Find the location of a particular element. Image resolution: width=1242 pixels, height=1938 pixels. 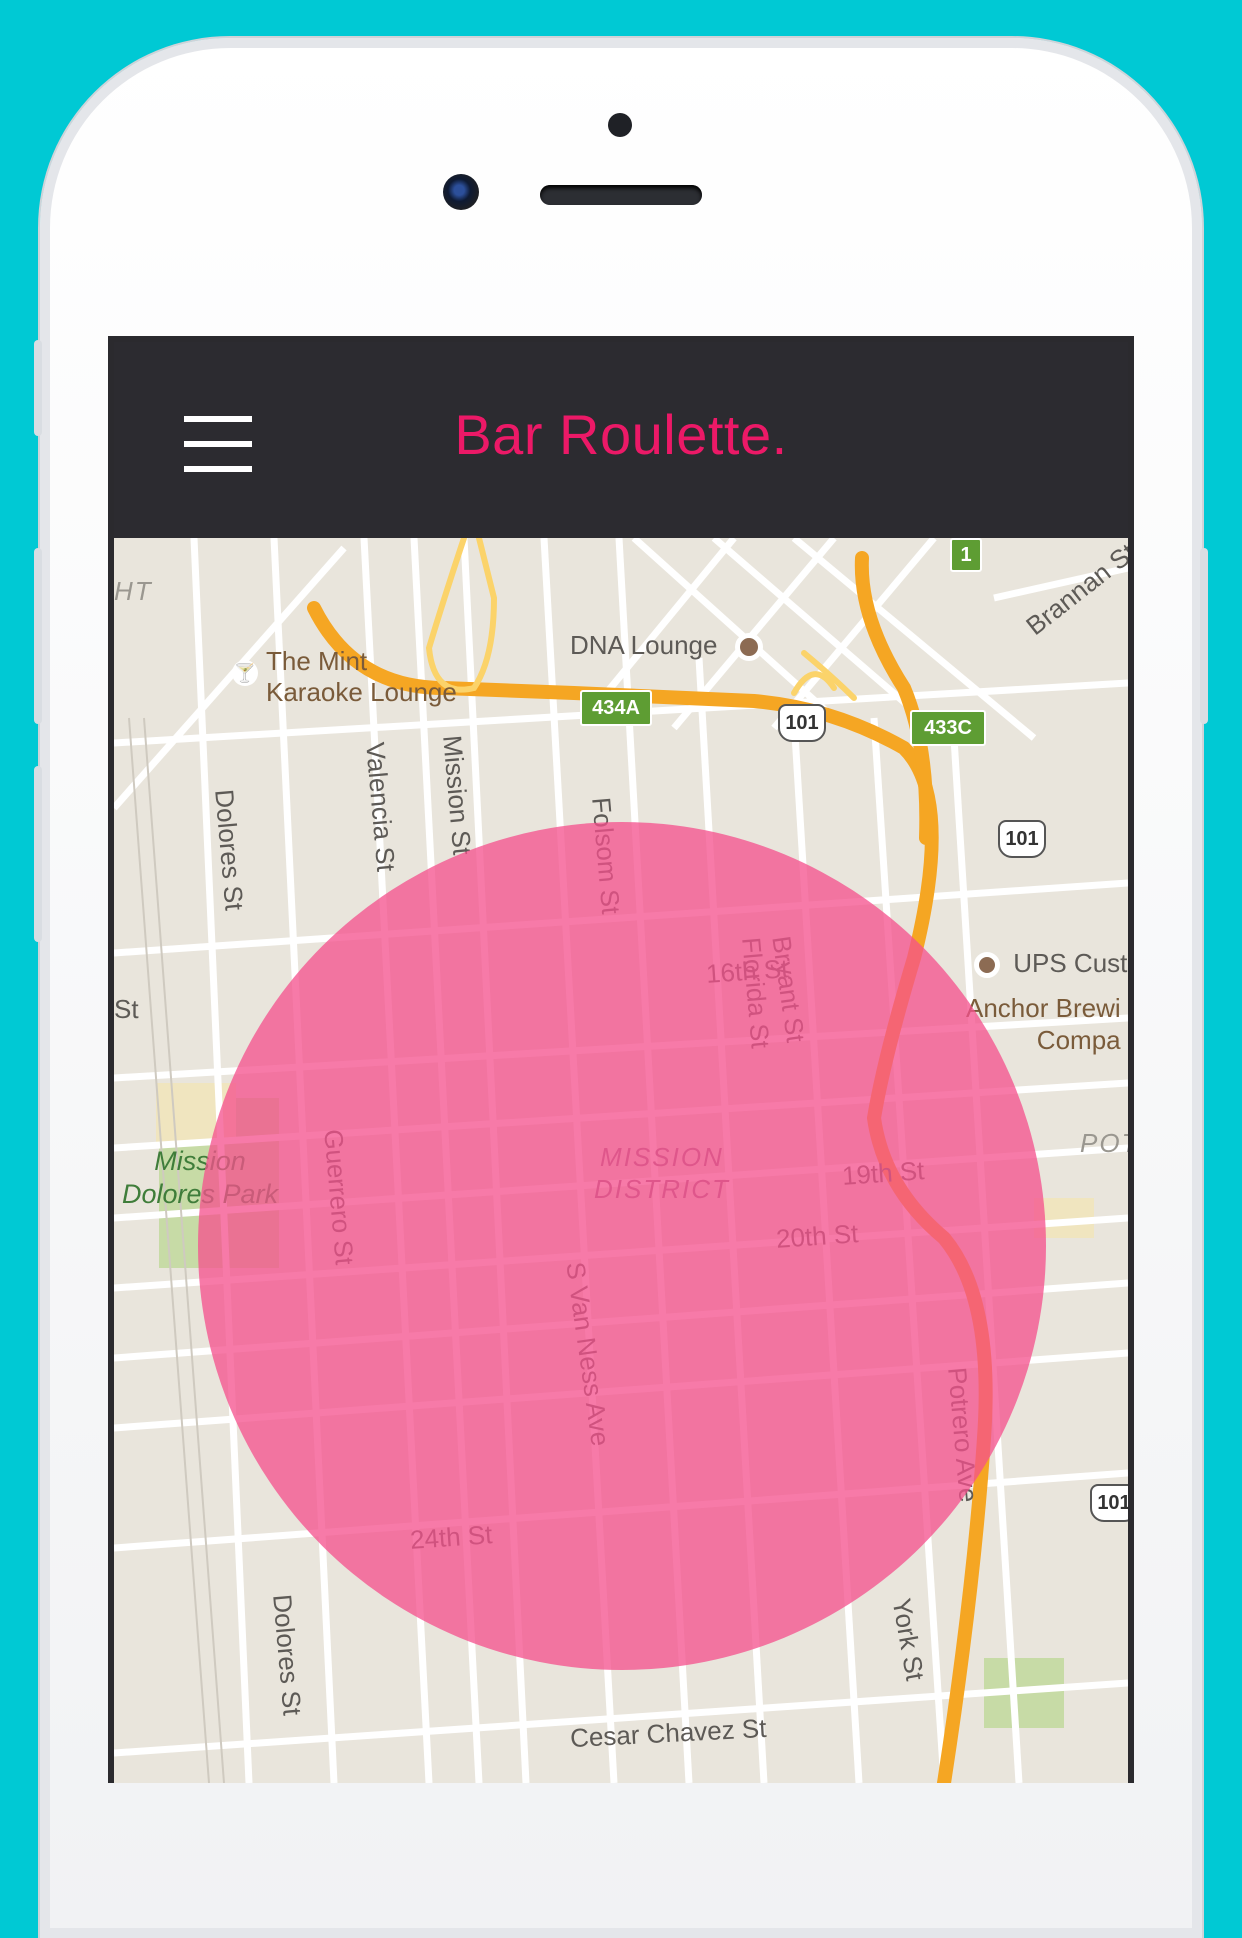

street-label-20th: 20th St is located at coordinates (817, 1236).